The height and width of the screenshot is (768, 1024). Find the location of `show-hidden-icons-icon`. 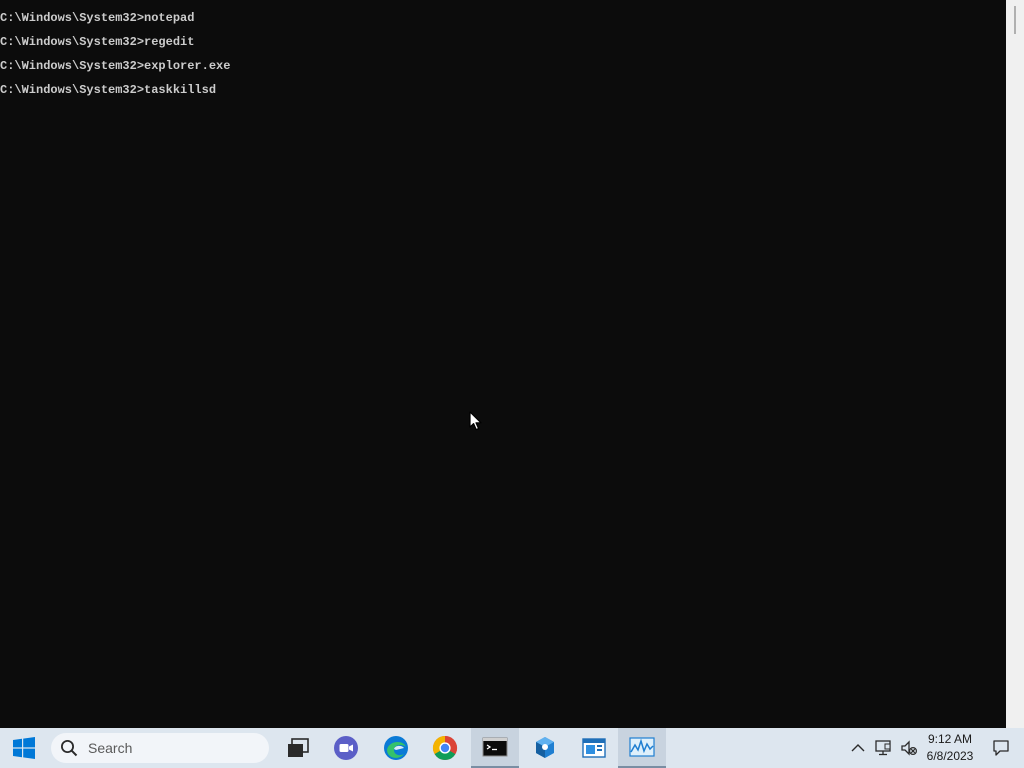

show-hidden-icons-icon is located at coordinates (858, 748).